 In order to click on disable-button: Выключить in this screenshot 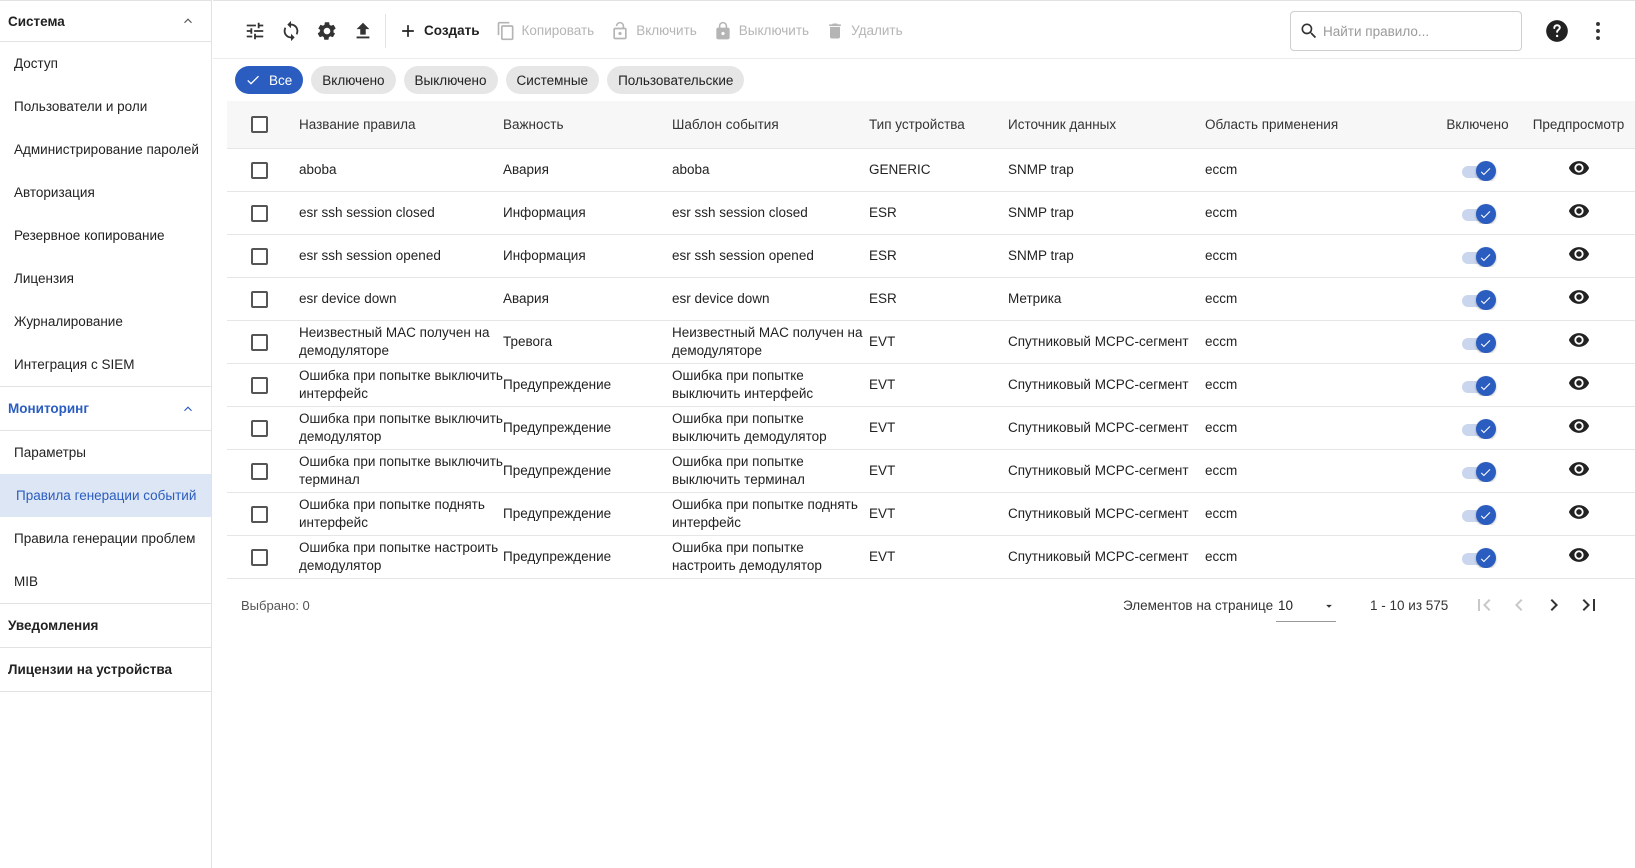, I will do `click(761, 31)`.